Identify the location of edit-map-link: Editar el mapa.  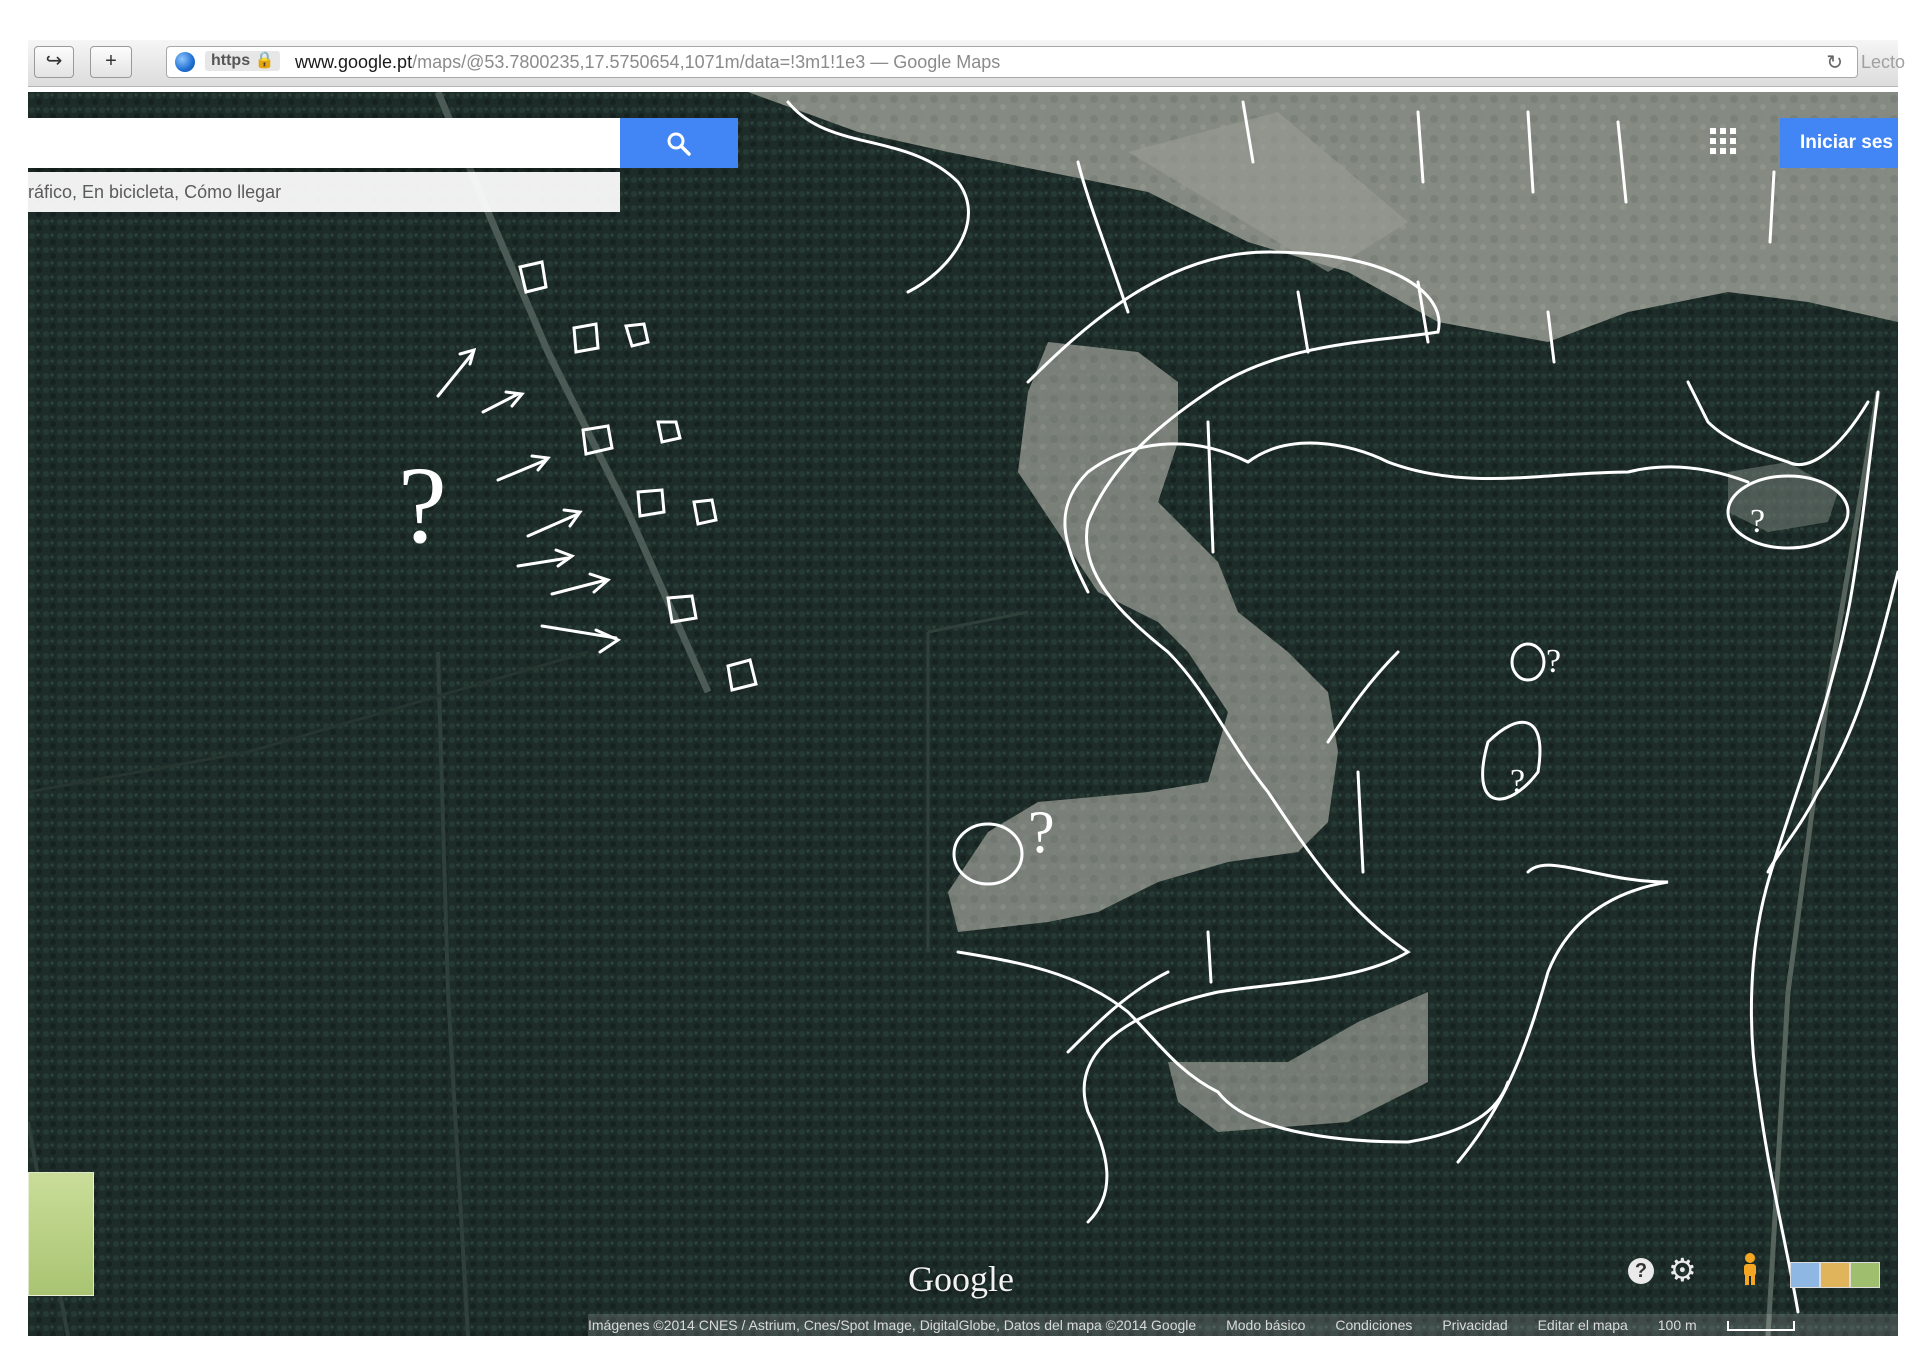
(1583, 1325).